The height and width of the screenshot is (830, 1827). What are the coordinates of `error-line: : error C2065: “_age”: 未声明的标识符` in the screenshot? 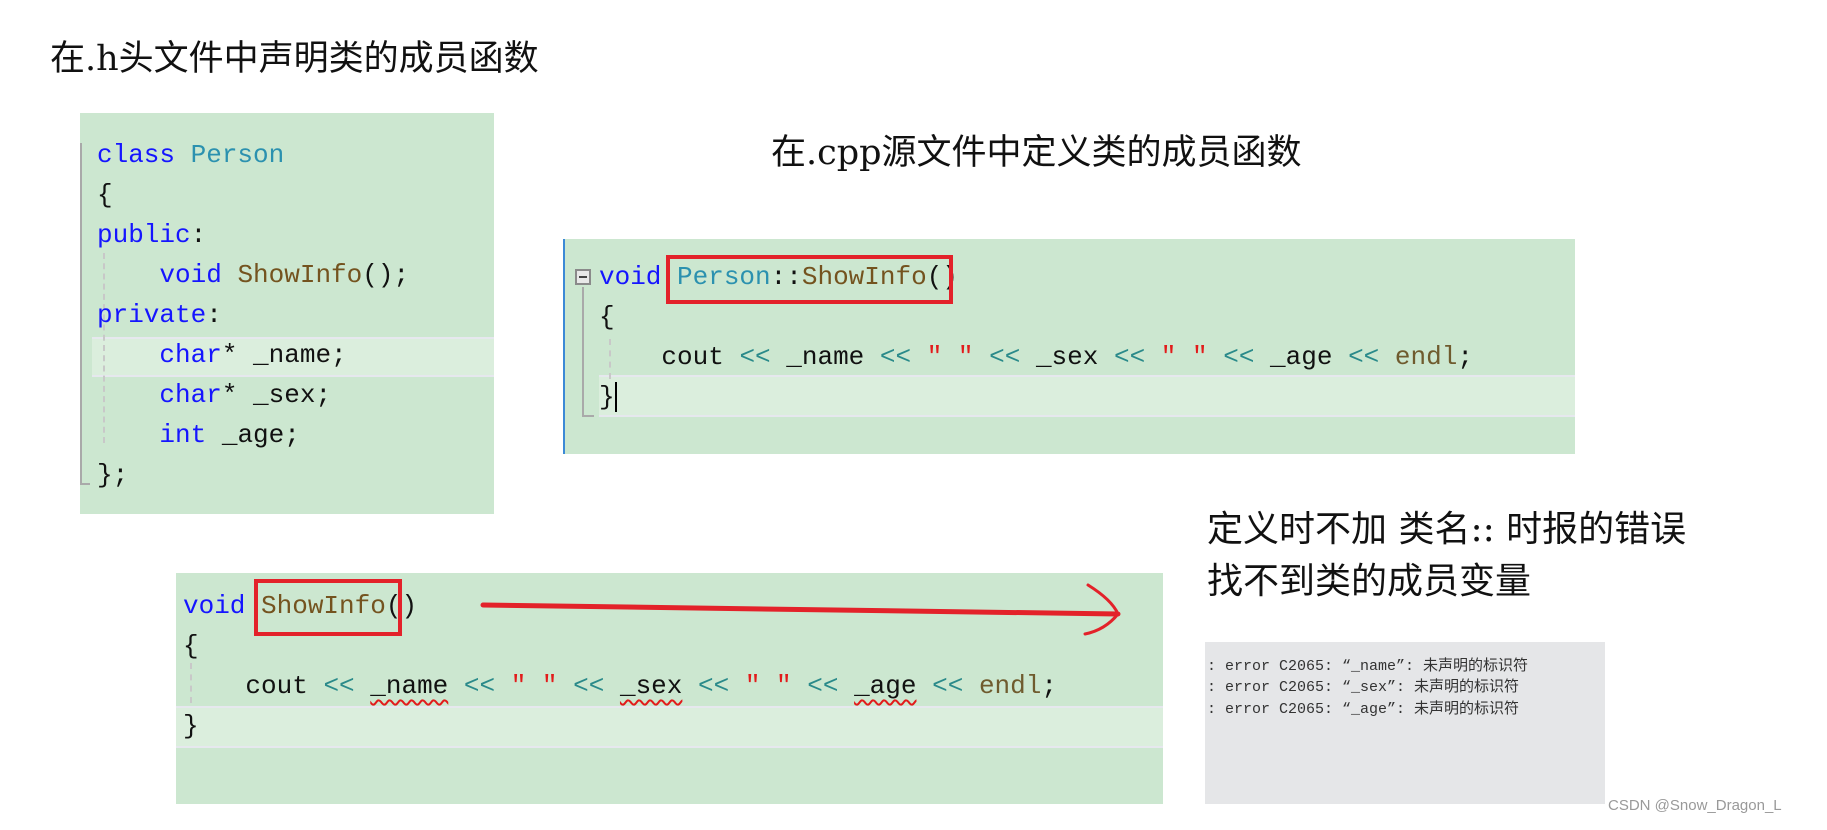 It's located at (1363, 709).